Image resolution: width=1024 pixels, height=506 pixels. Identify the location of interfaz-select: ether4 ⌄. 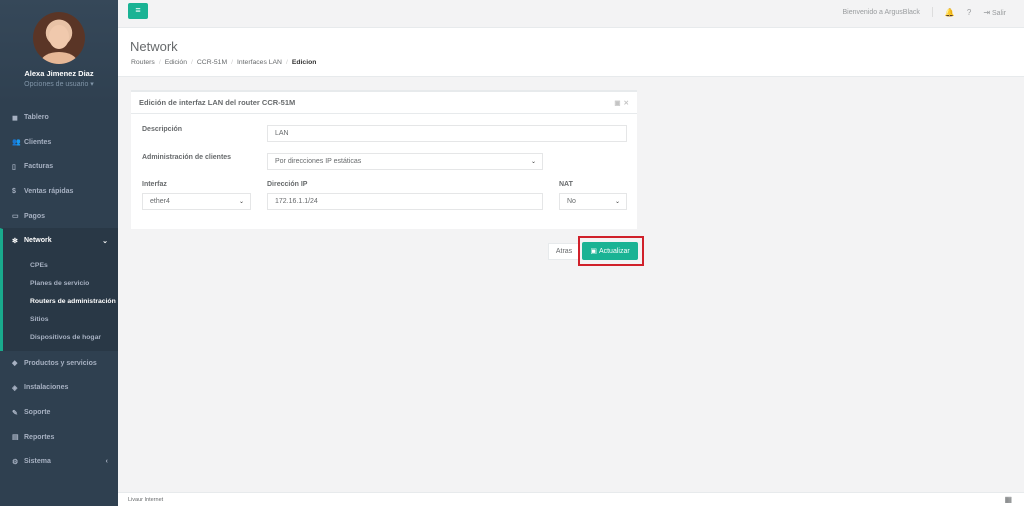
(196, 201).